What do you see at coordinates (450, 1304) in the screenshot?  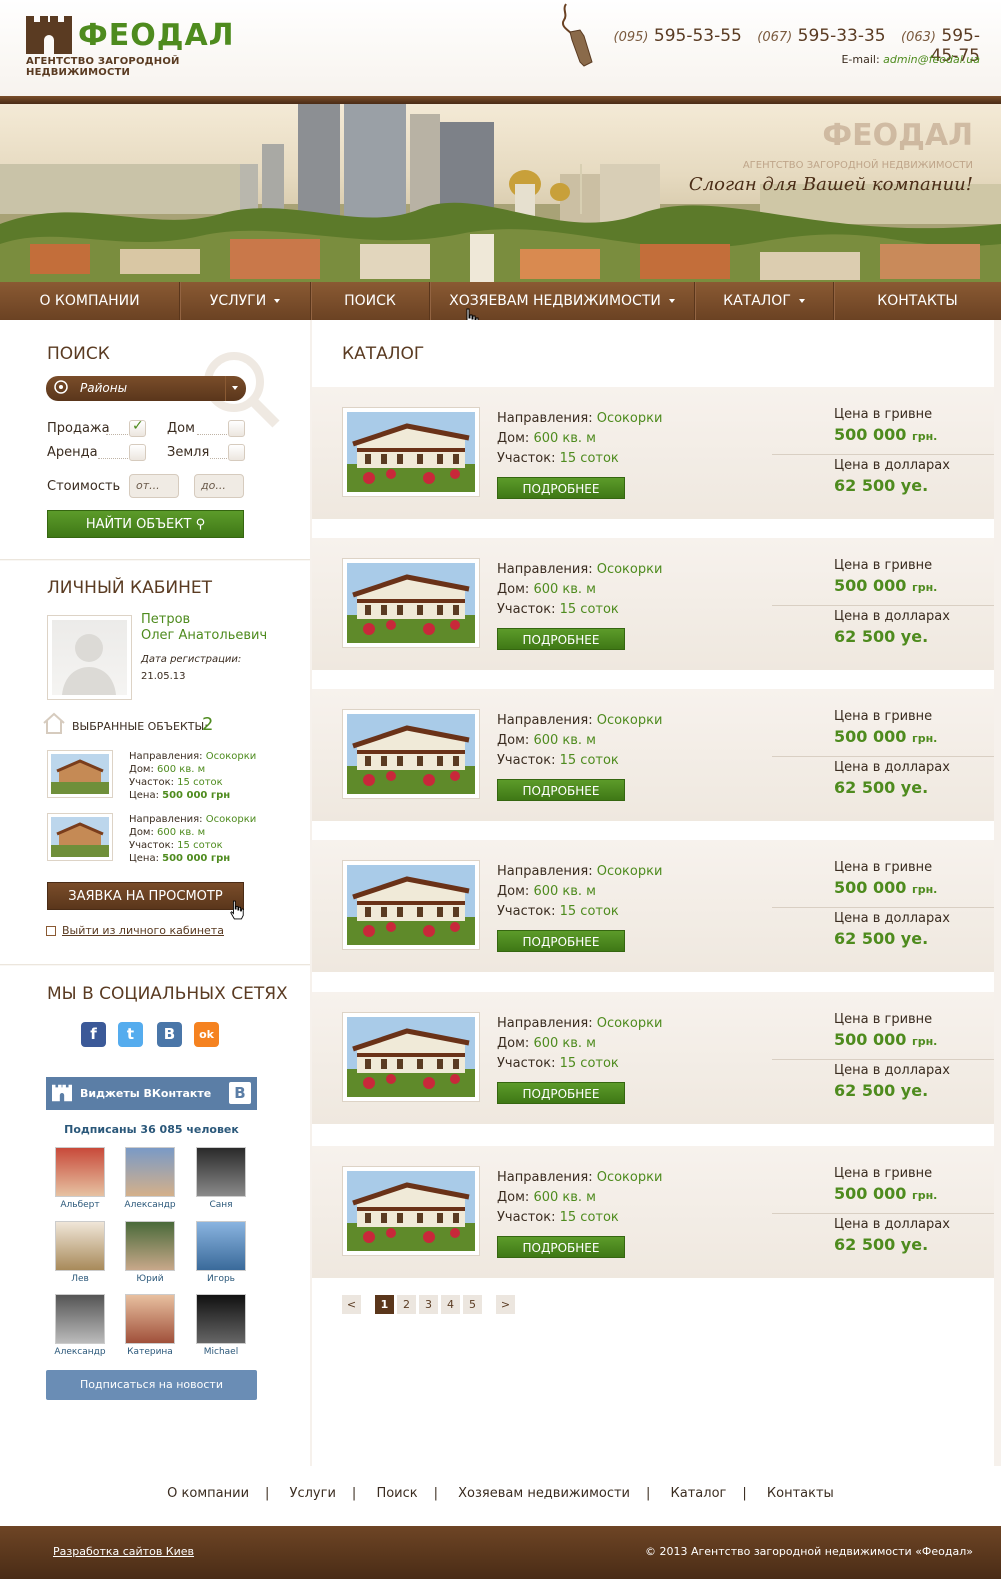 I see `pager-page-4: 4` at bounding box center [450, 1304].